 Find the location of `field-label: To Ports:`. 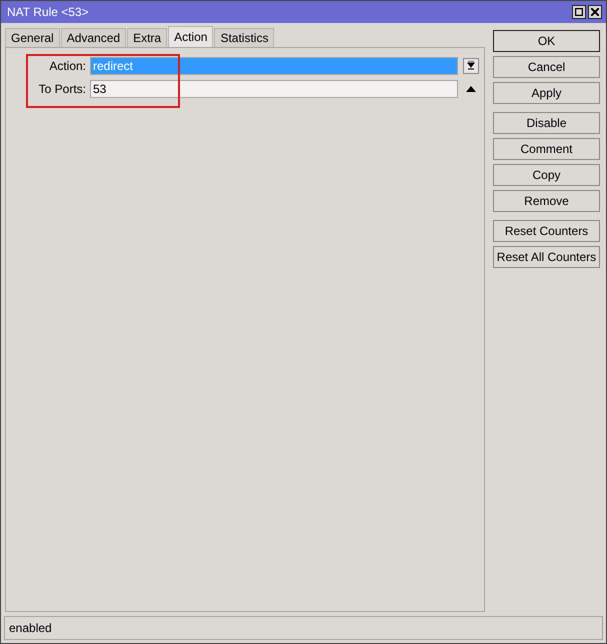

field-label: To Ports: is located at coordinates (62, 89).